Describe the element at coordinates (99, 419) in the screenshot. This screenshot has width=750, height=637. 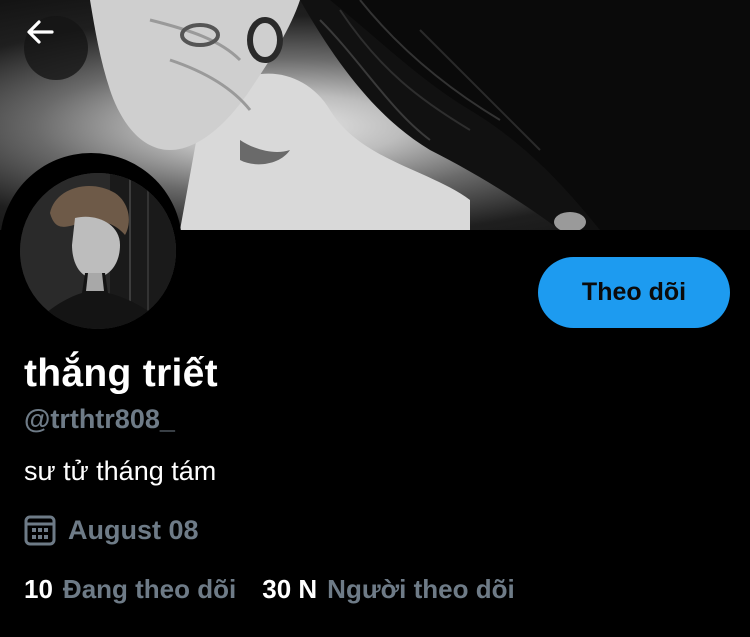
I see `user-handle: @trthtr808_` at that location.